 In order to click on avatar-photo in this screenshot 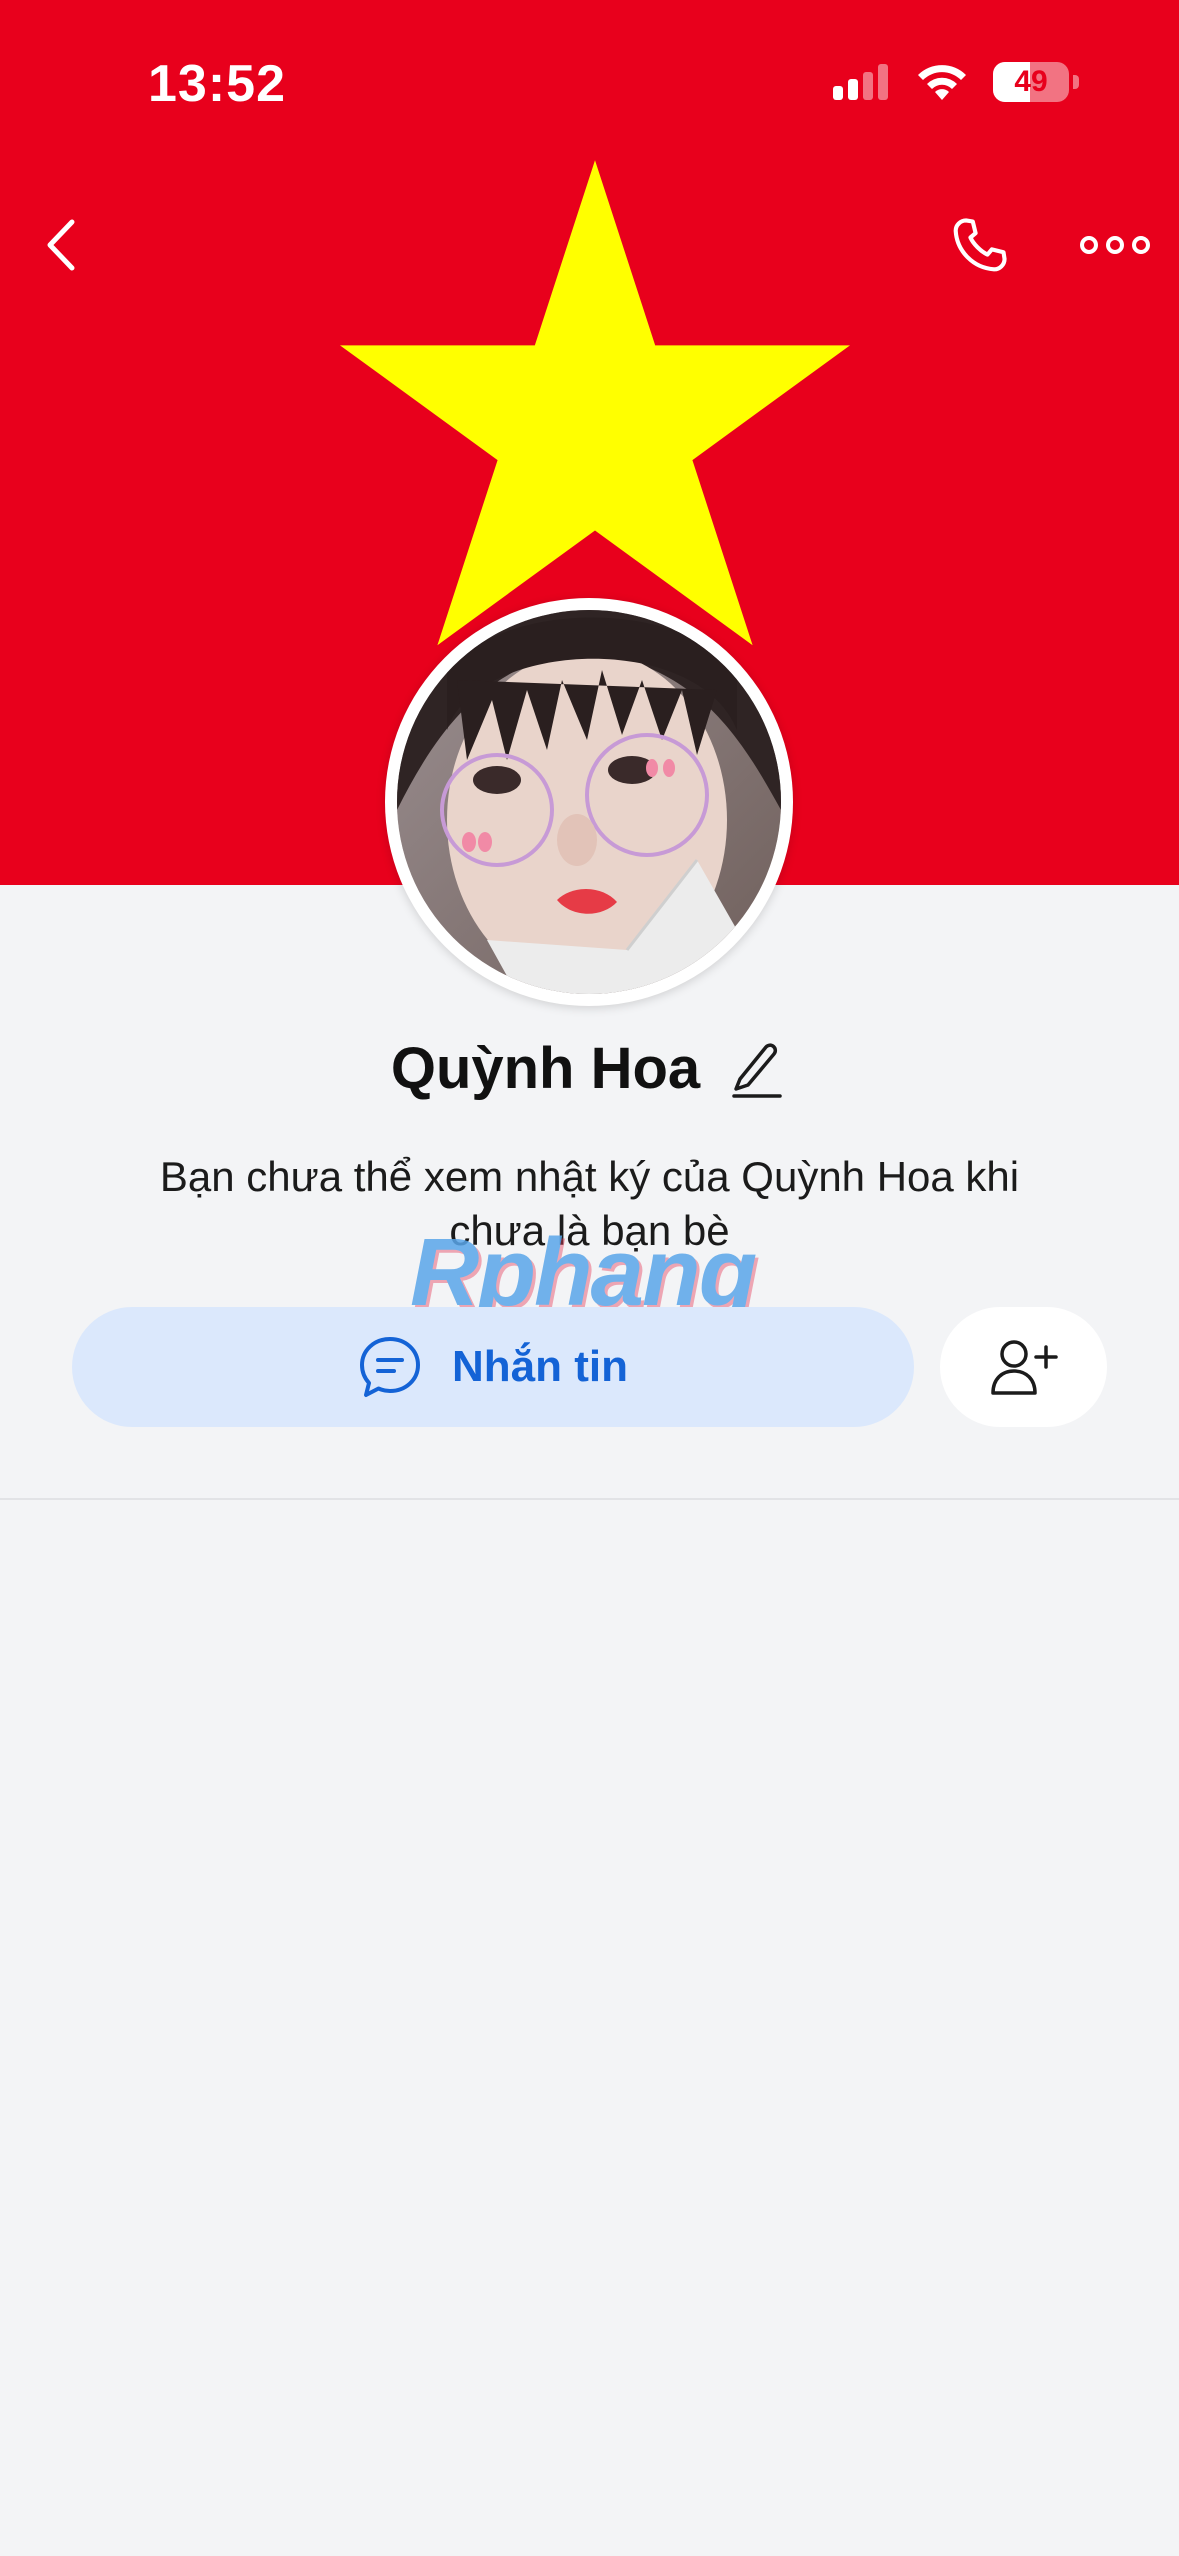, I will do `click(589, 802)`.